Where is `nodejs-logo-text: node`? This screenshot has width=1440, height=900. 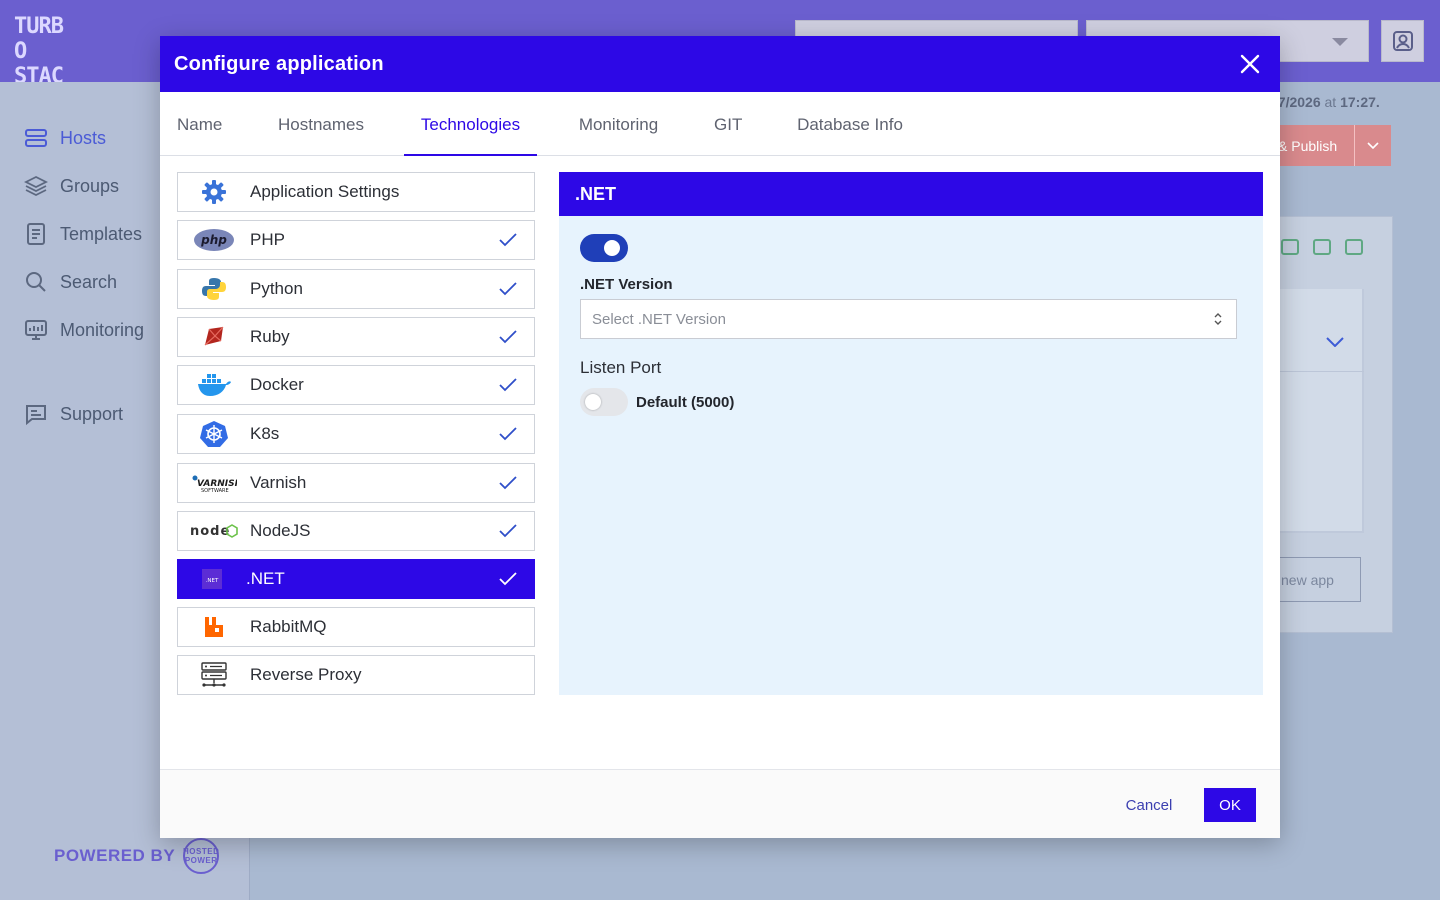 nodejs-logo-text: node is located at coordinates (210, 531).